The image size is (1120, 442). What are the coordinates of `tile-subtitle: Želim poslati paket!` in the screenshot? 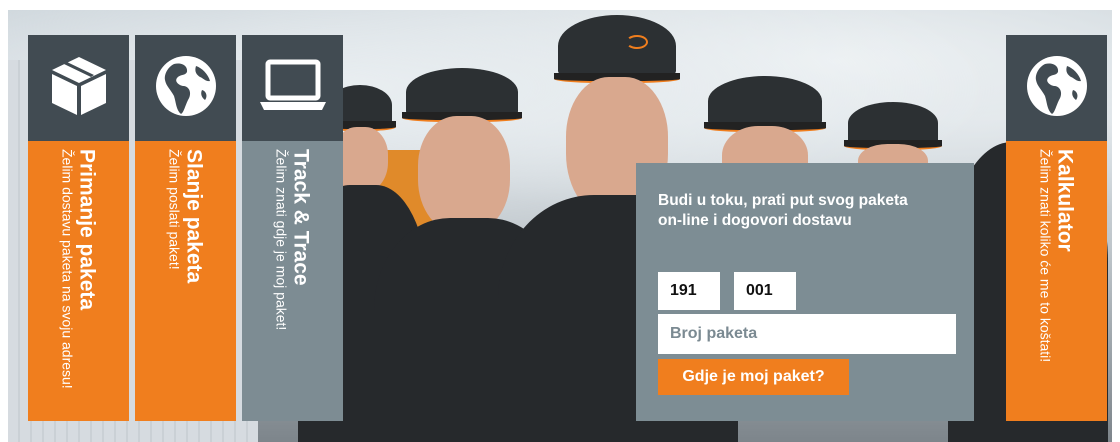 It's located at (174, 209).